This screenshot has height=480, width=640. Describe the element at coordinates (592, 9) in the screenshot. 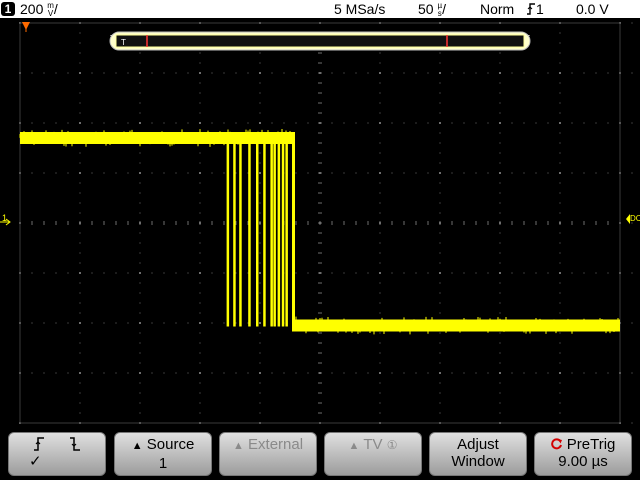

I see `trigger-level: 0.0 V` at that location.